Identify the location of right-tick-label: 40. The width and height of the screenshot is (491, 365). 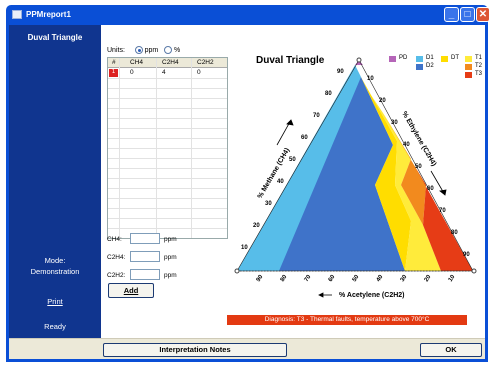
(406, 145).